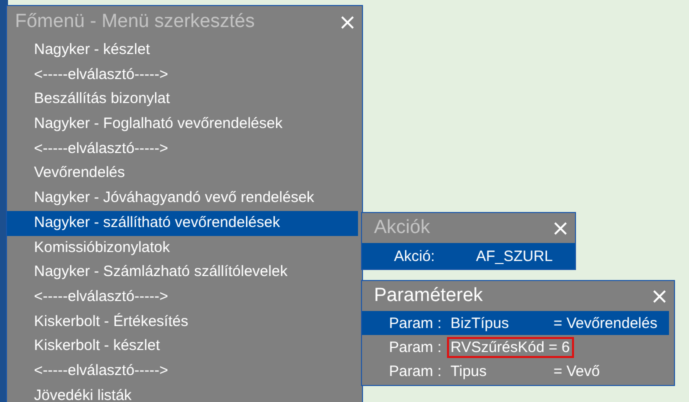 This screenshot has width=689, height=402. Describe the element at coordinates (182, 99) in the screenshot. I see `menu-item: Beszállítás bizonylat` at that location.